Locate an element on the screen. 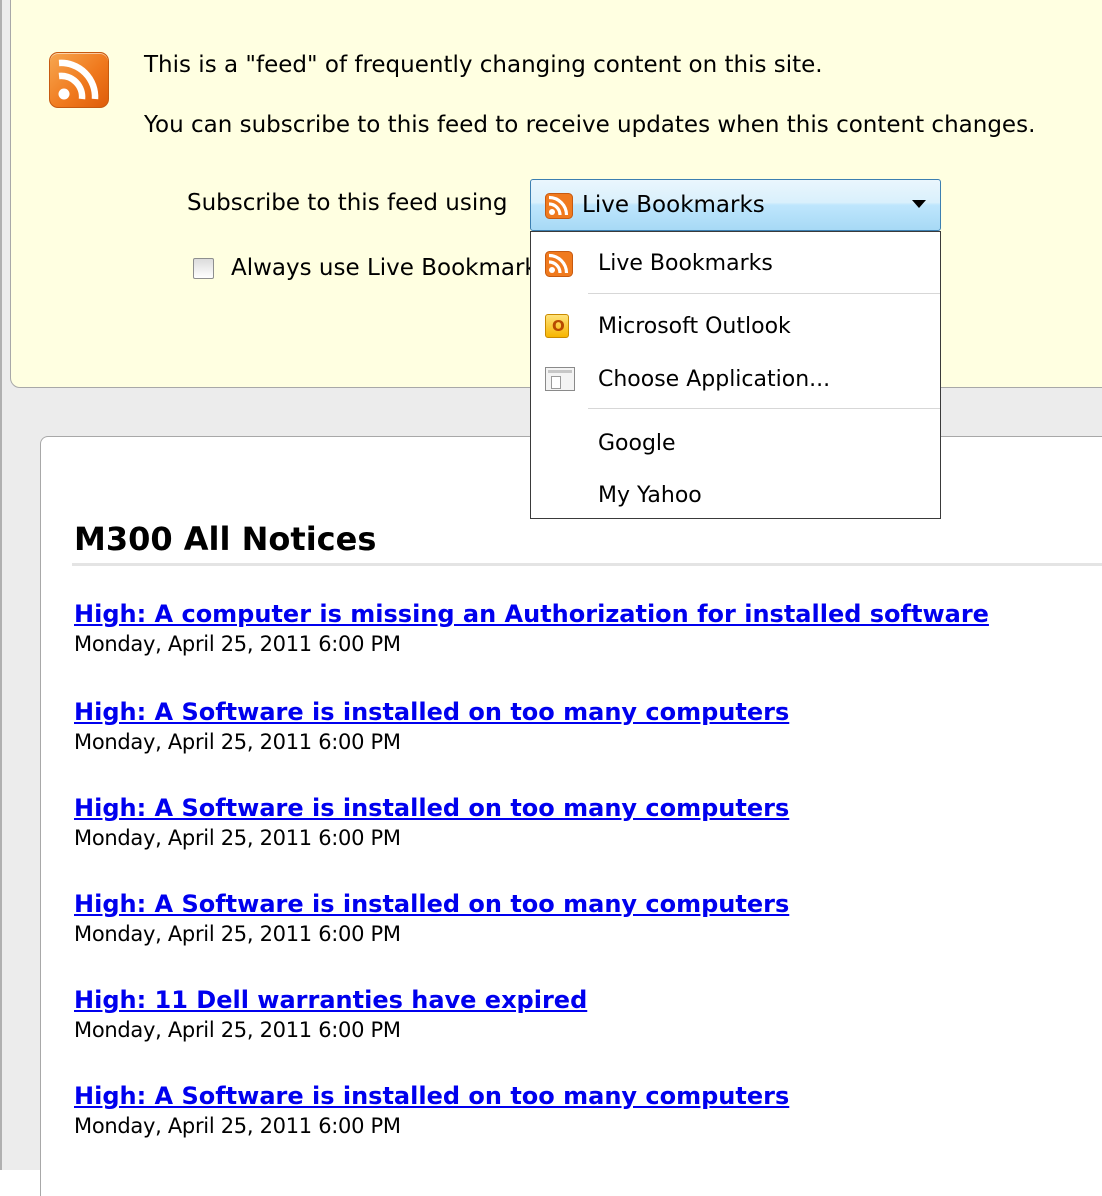 This screenshot has width=1102, height=1196. chevron-down-icon is located at coordinates (919, 204).